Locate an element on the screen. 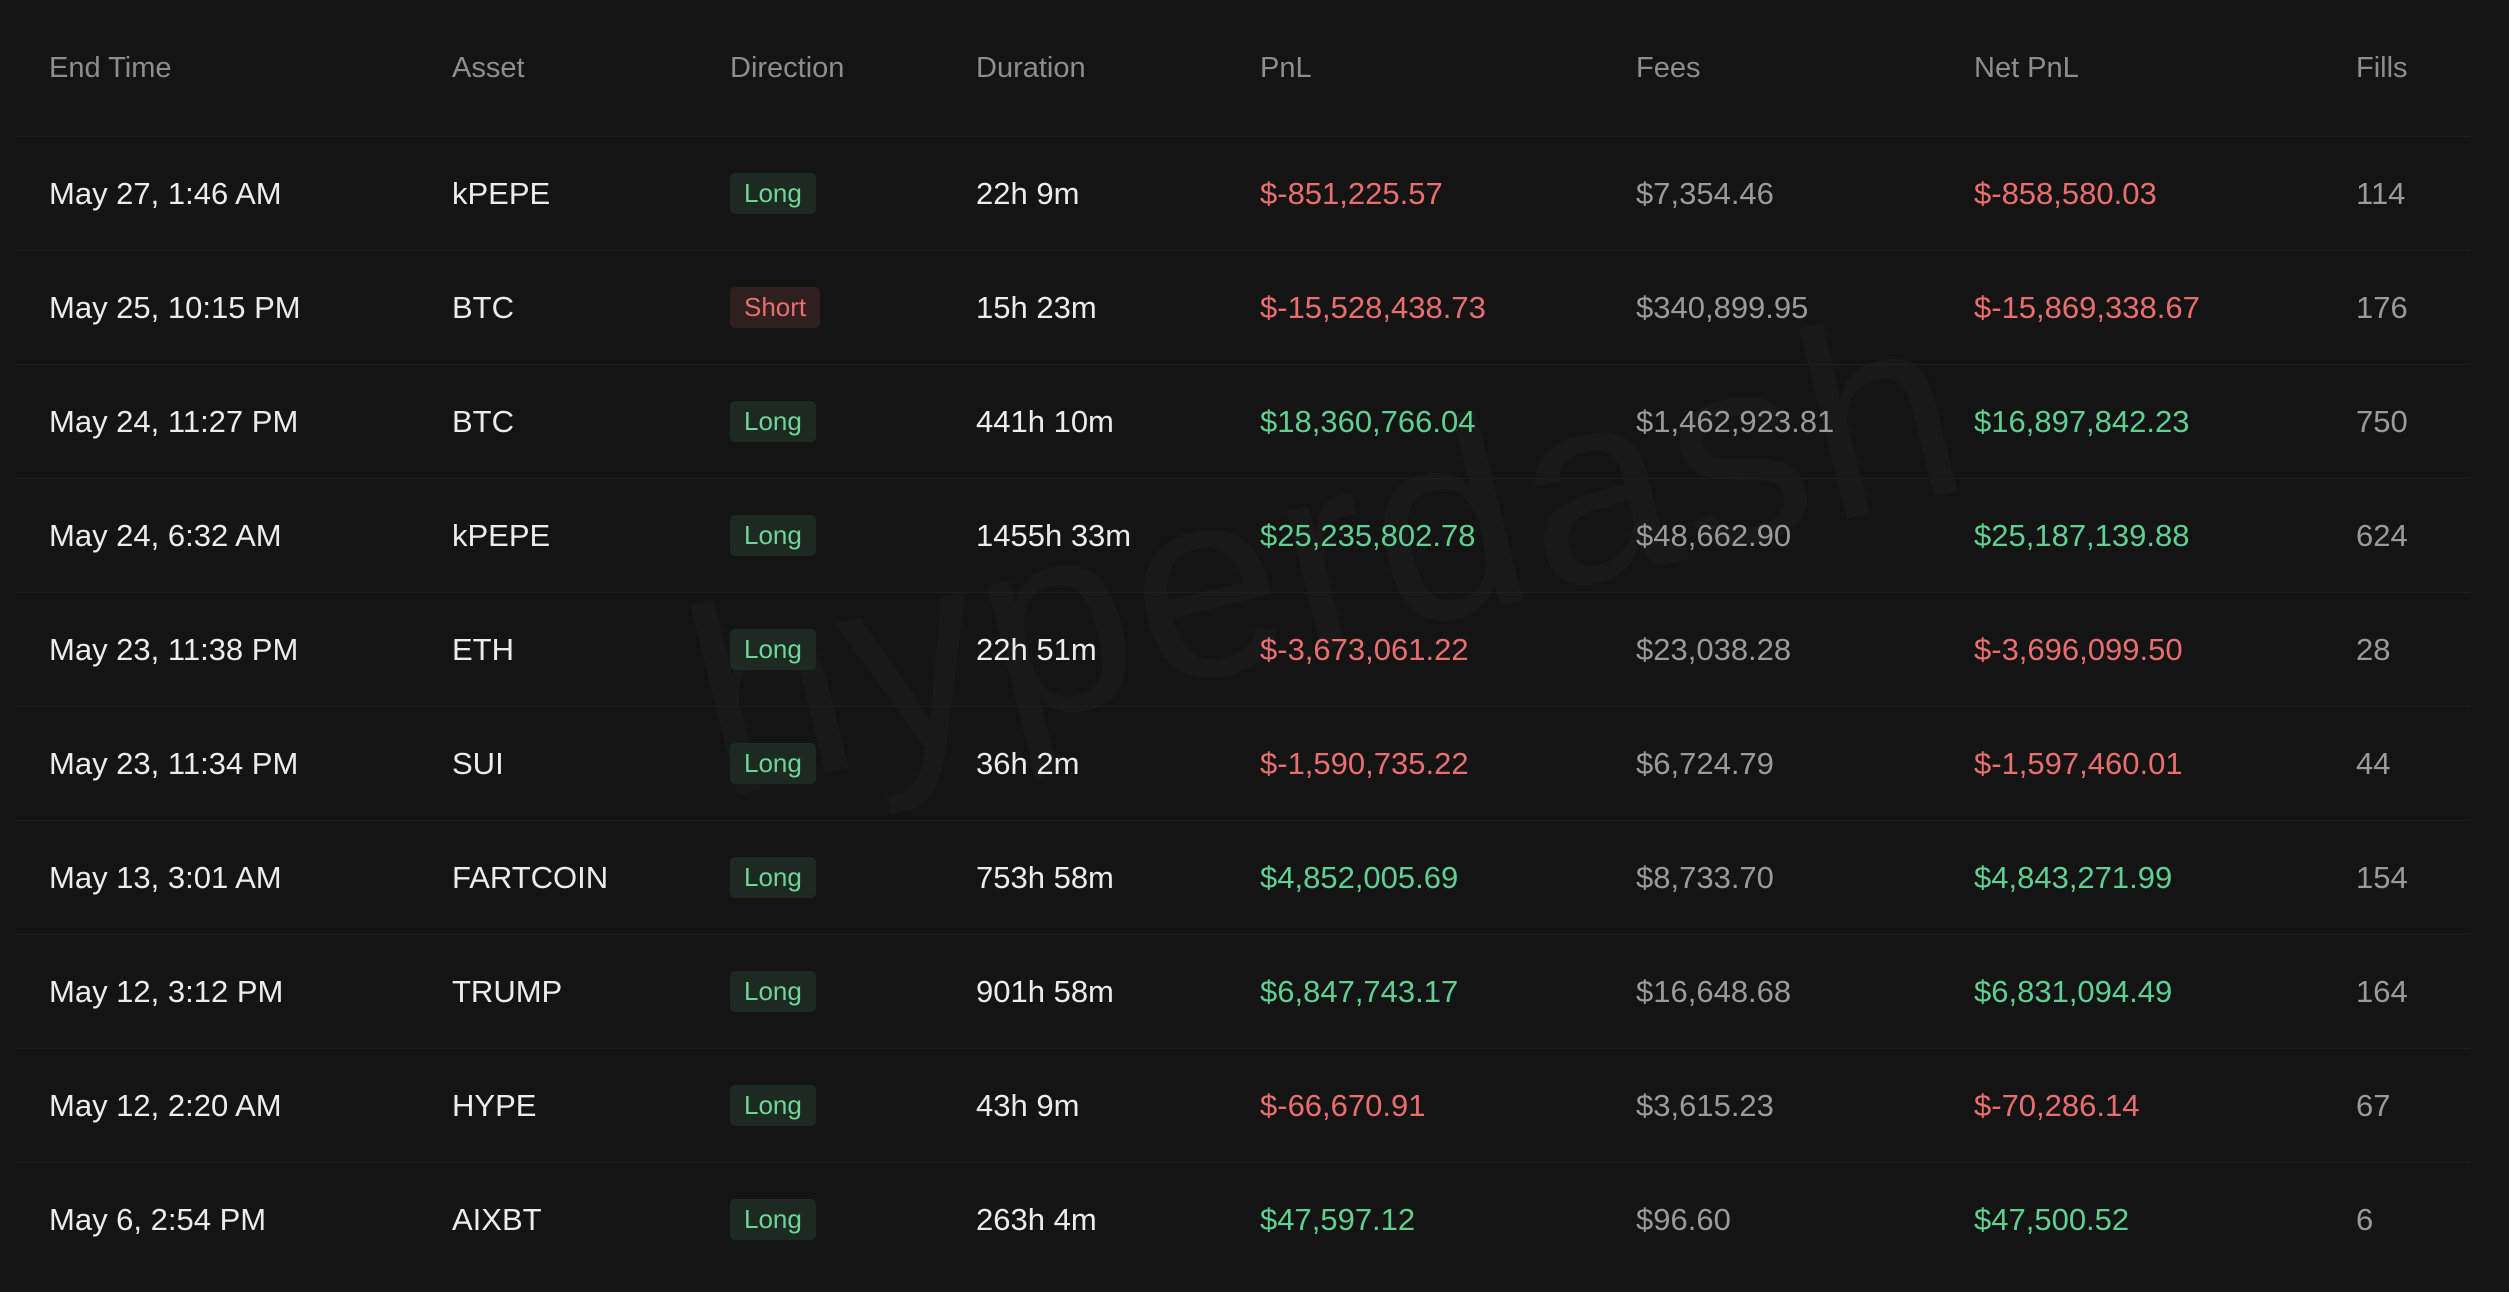 The height and width of the screenshot is (1292, 2509). fills-cell: 6 is located at coordinates (2365, 1219).